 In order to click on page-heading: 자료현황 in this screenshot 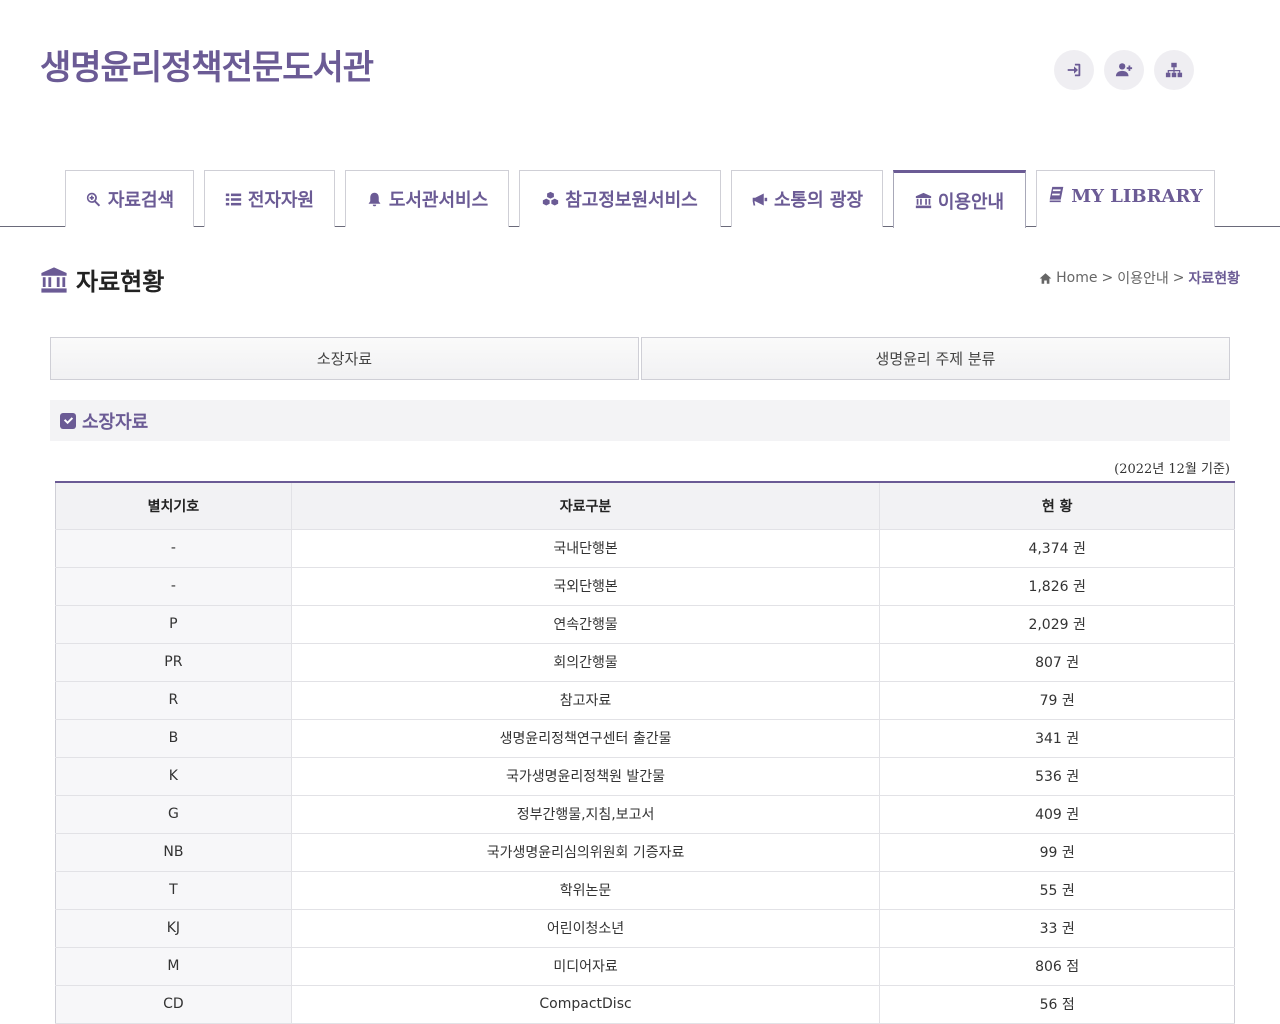, I will do `click(102, 279)`.